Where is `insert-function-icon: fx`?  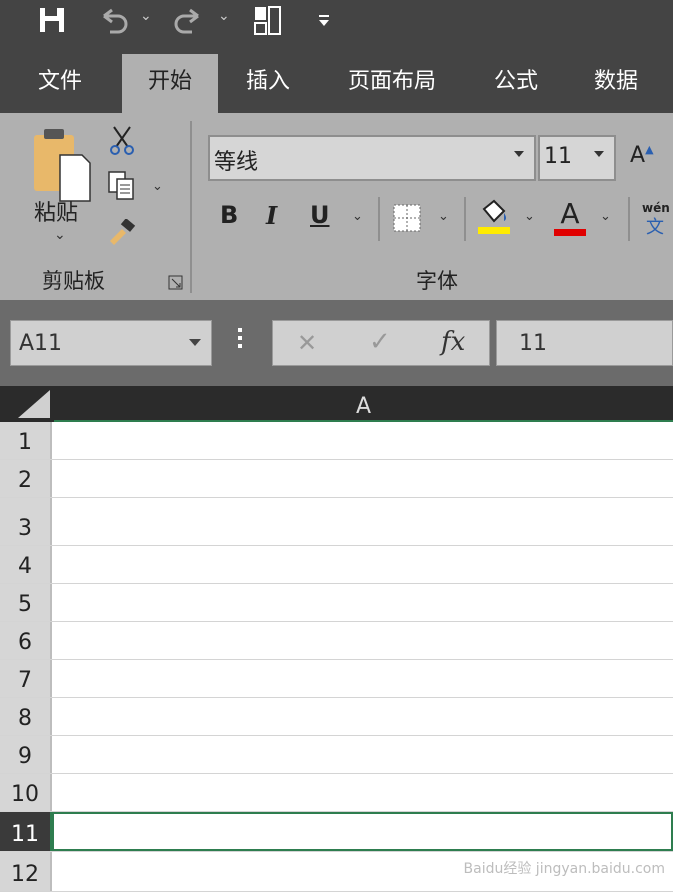
insert-function-icon: fx is located at coordinates (453, 342).